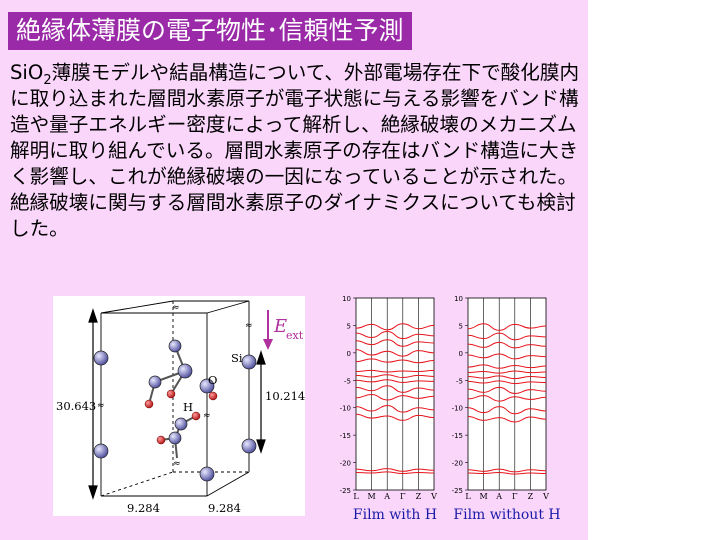 The image size is (720, 540). I want to click on width-label-1: 9.284, so click(143, 508).